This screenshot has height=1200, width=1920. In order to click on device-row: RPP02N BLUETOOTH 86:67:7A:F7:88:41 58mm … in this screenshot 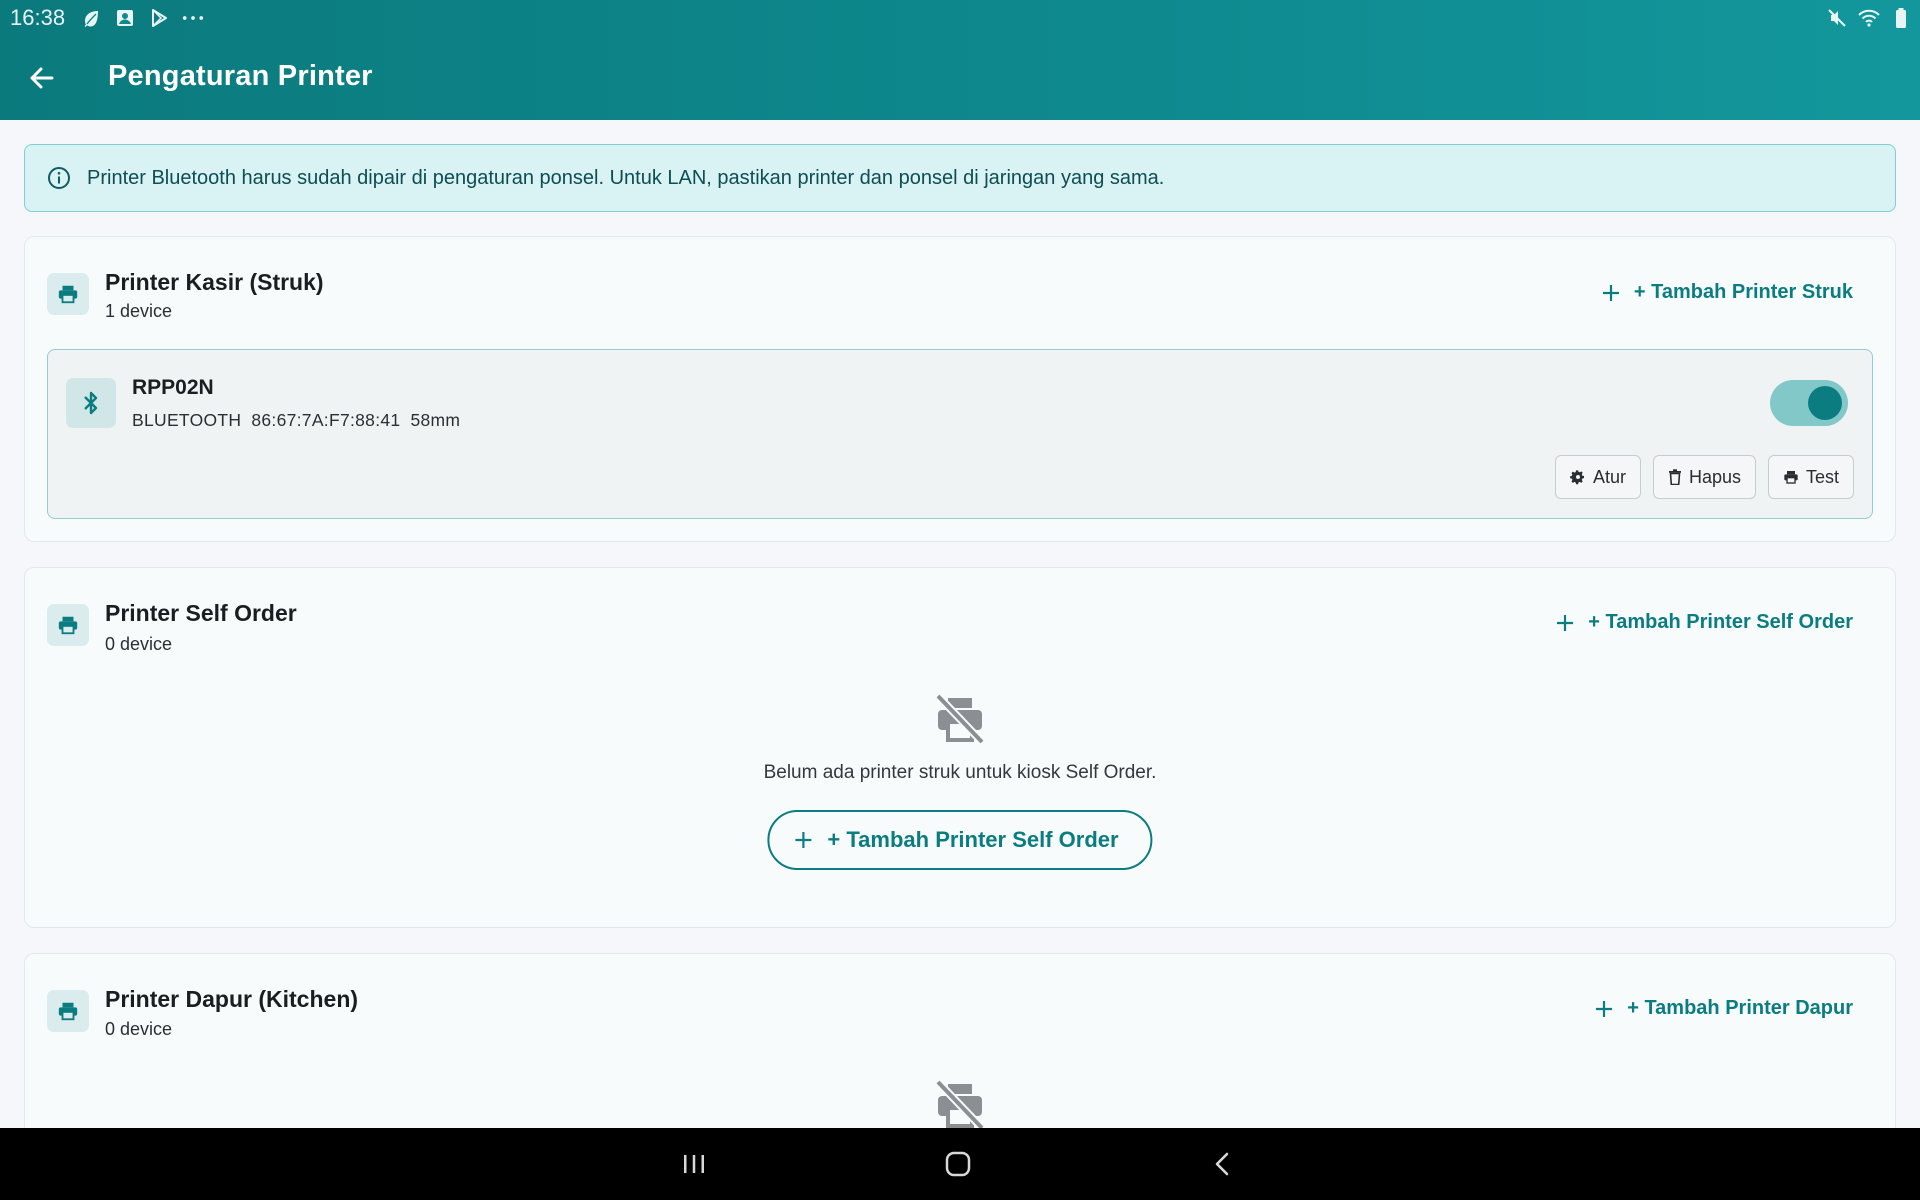, I will do `click(960, 434)`.